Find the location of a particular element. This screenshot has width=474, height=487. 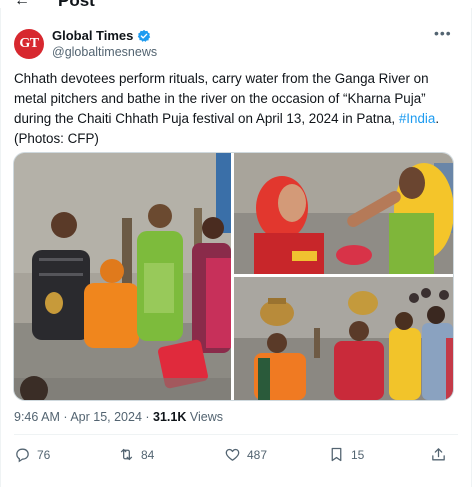

share-button is located at coordinates (438, 454).